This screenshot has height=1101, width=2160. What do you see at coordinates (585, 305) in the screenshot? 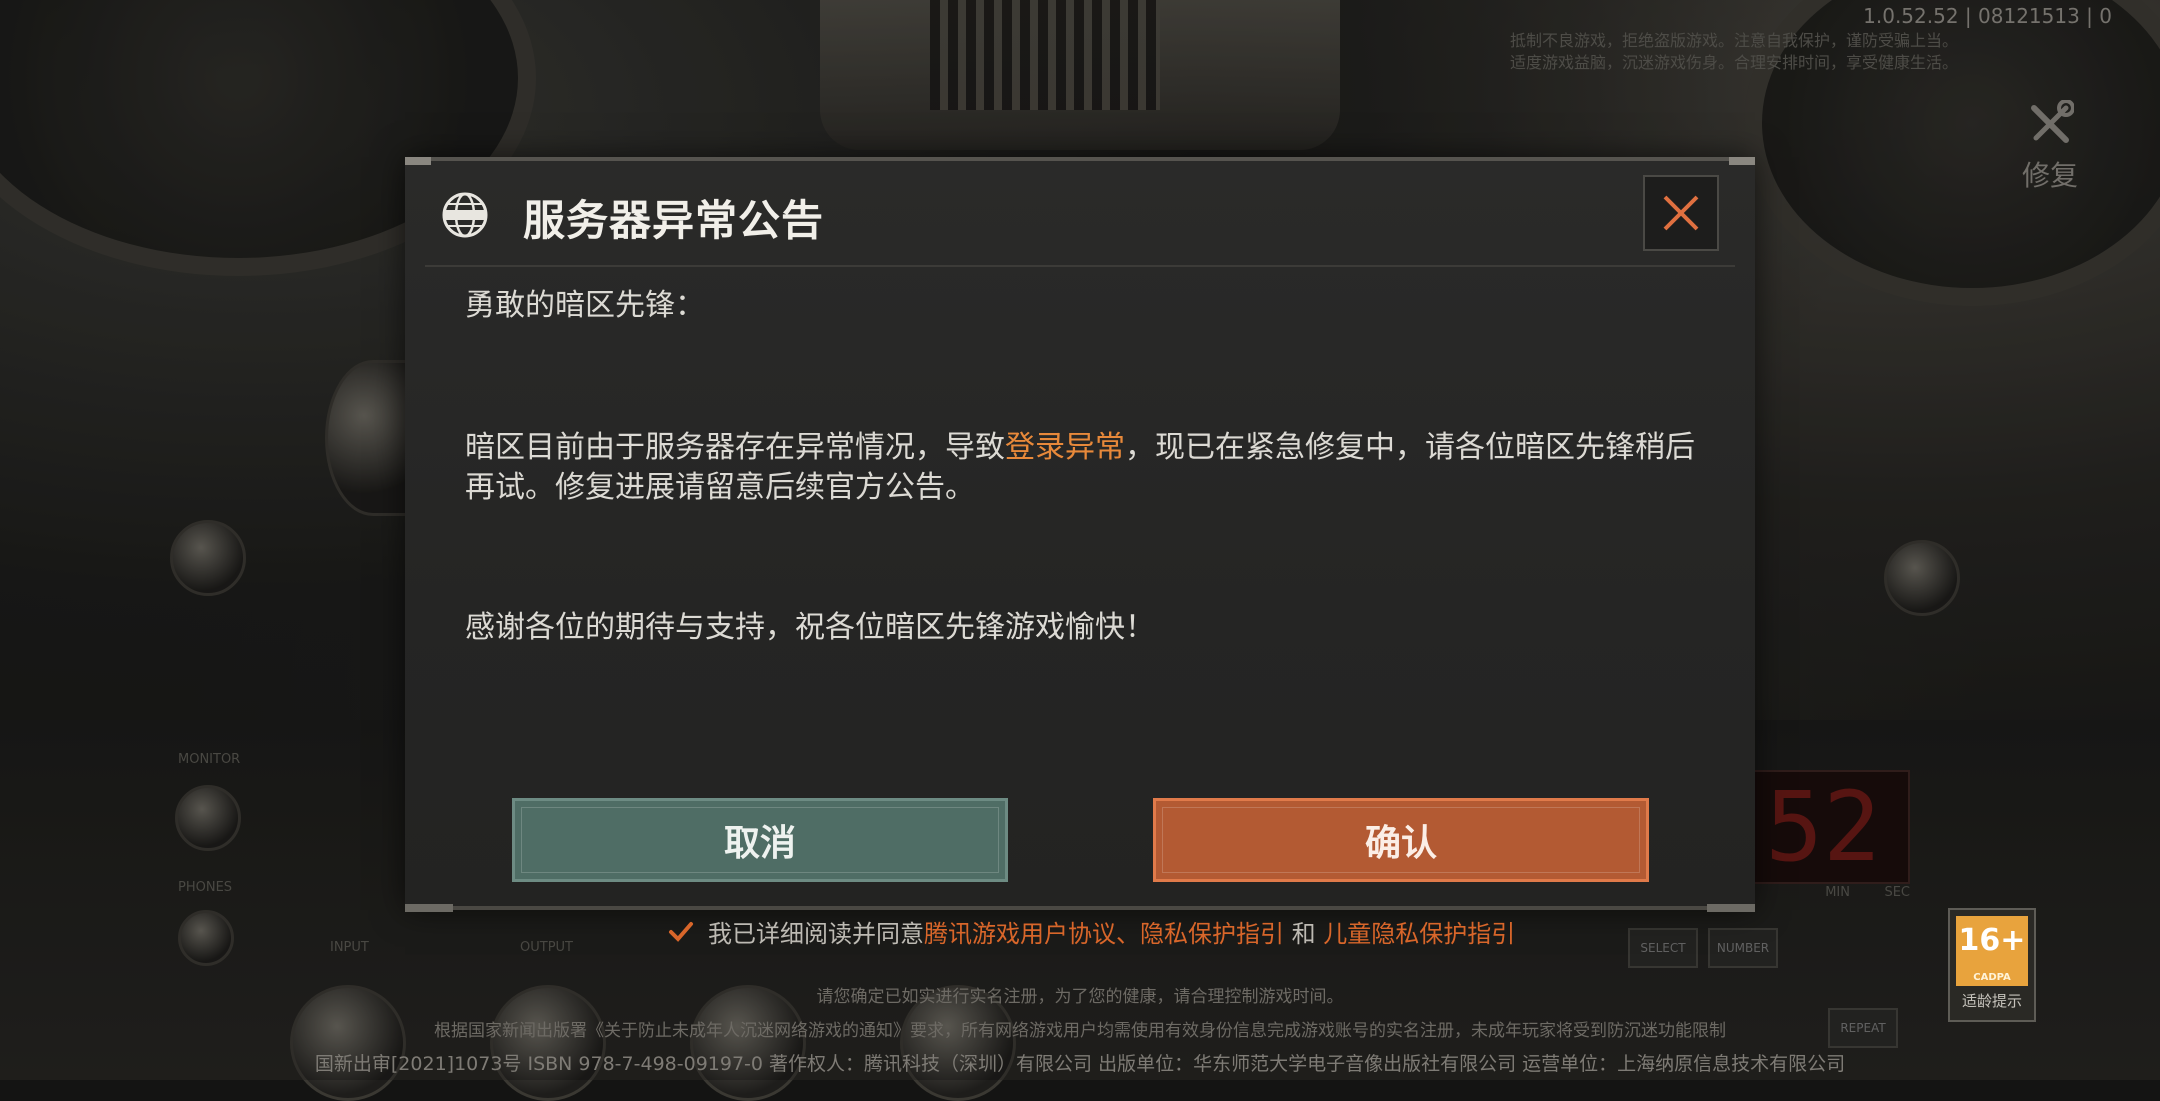
I see `greeting: 勇敢的暗区先锋：` at bounding box center [585, 305].